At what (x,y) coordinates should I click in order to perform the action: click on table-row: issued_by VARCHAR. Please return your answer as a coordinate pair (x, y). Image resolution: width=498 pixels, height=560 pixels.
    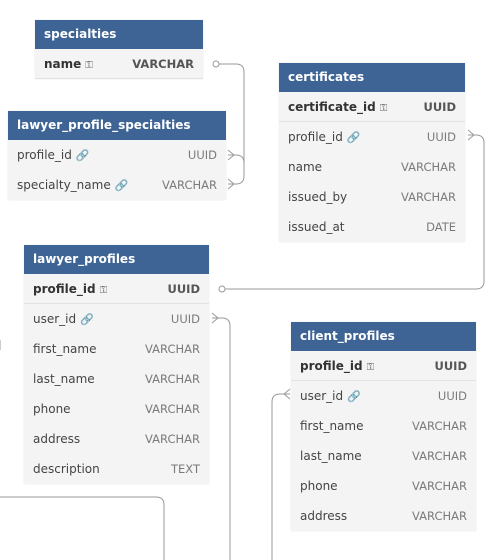
    Looking at the image, I should click on (372, 197).